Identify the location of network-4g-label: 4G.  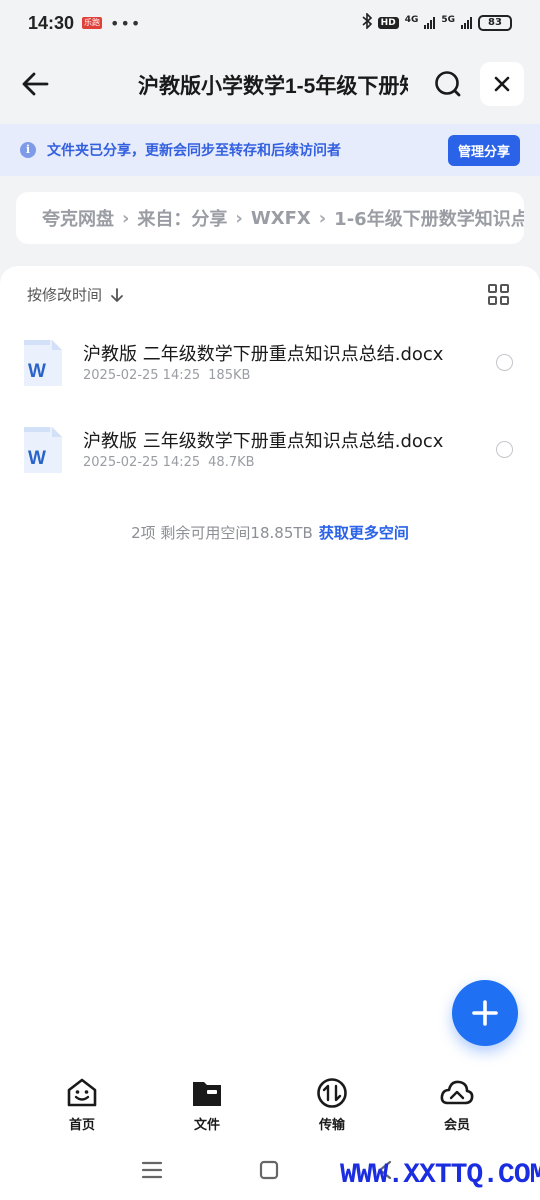
(411, 20).